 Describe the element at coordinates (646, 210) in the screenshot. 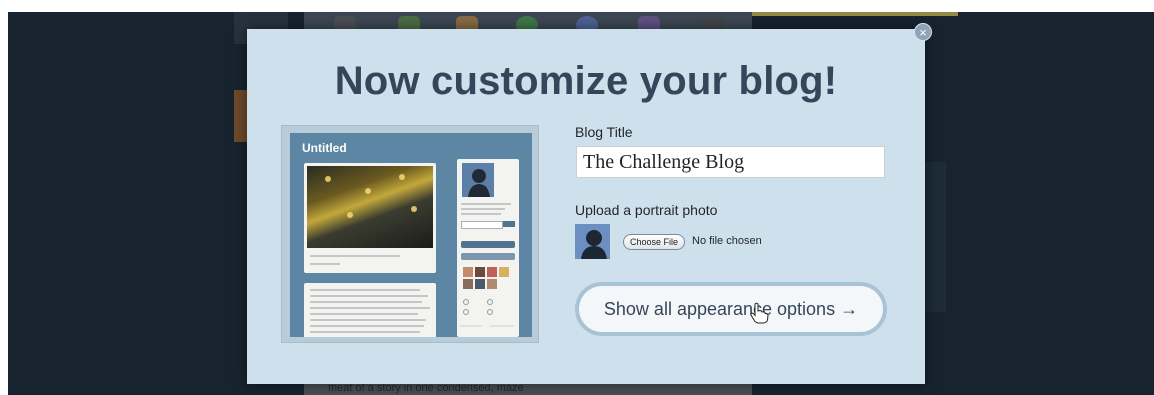

I see `portrait-upload-label: Upload a portrait photo` at that location.